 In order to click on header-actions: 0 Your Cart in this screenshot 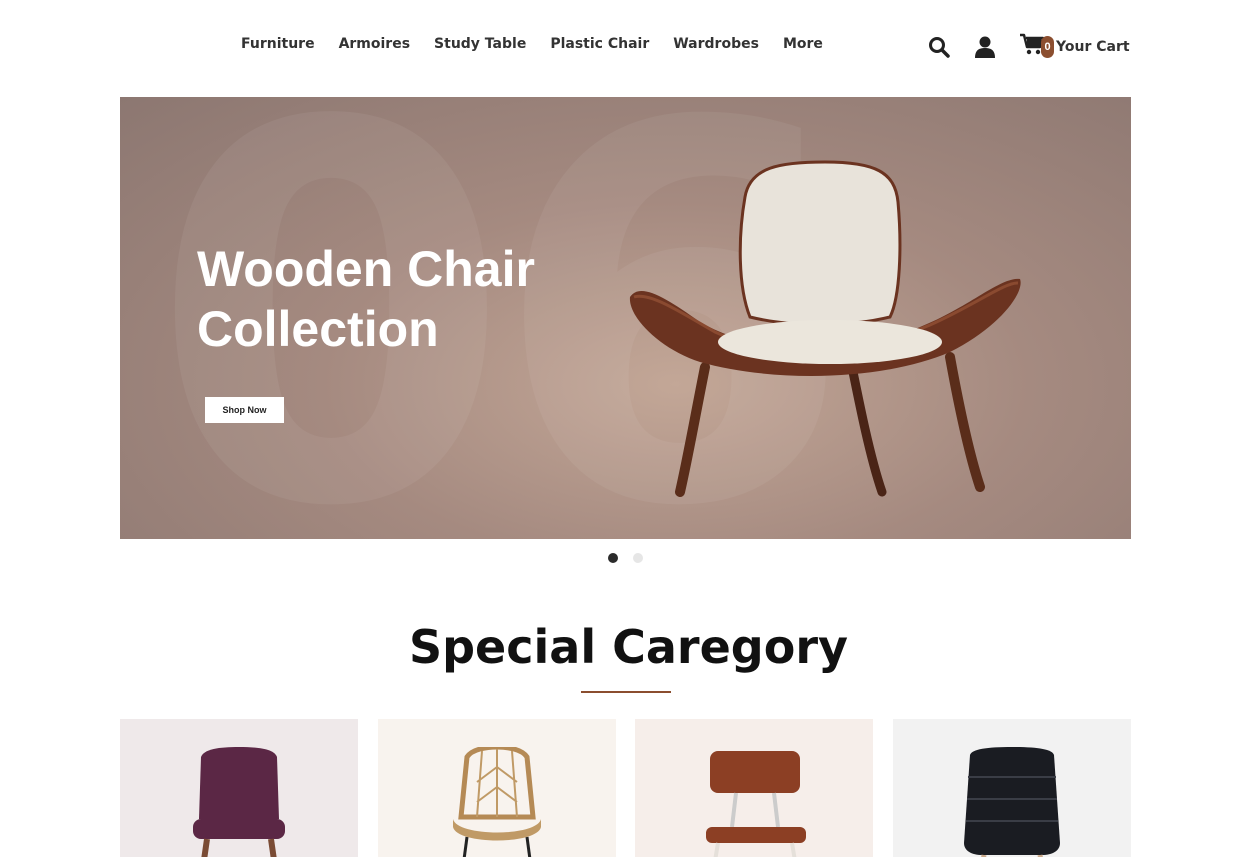, I will do `click(1028, 46)`.